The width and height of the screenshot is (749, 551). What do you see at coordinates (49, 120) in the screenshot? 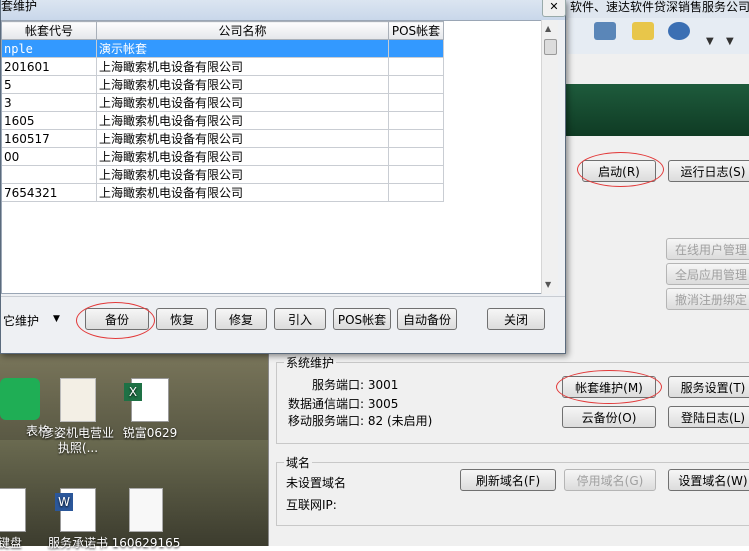
I see `account-code-cell: 1605` at bounding box center [49, 120].